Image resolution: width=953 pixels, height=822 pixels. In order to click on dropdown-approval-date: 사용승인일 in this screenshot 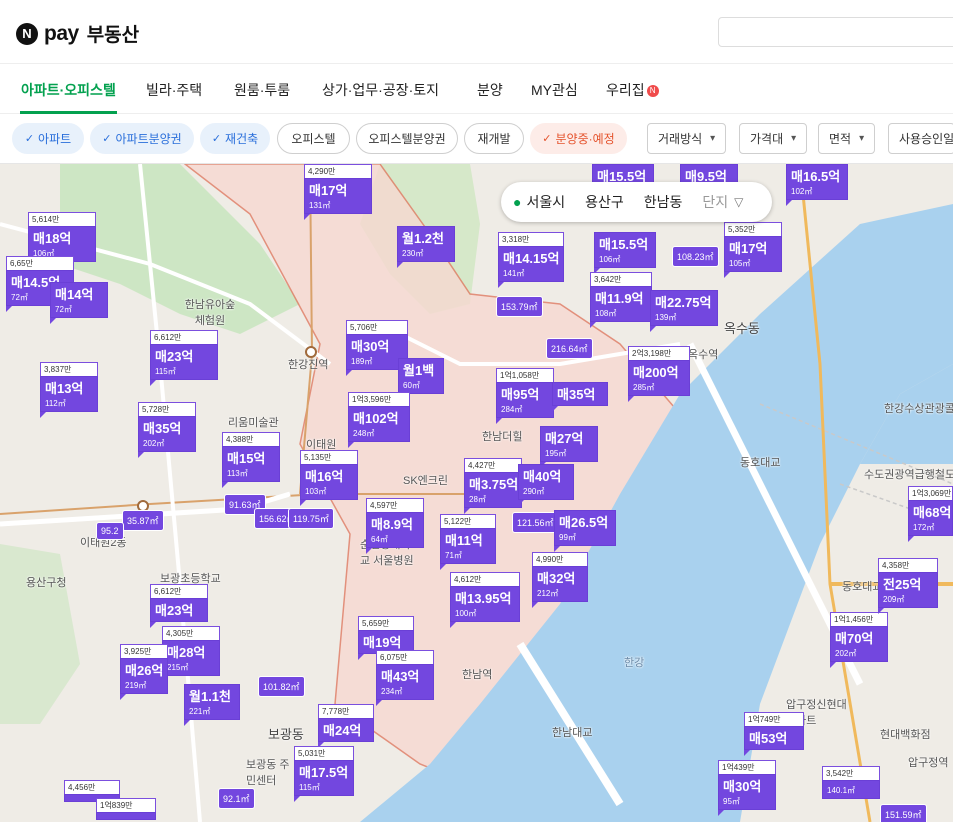, I will do `click(920, 138)`.